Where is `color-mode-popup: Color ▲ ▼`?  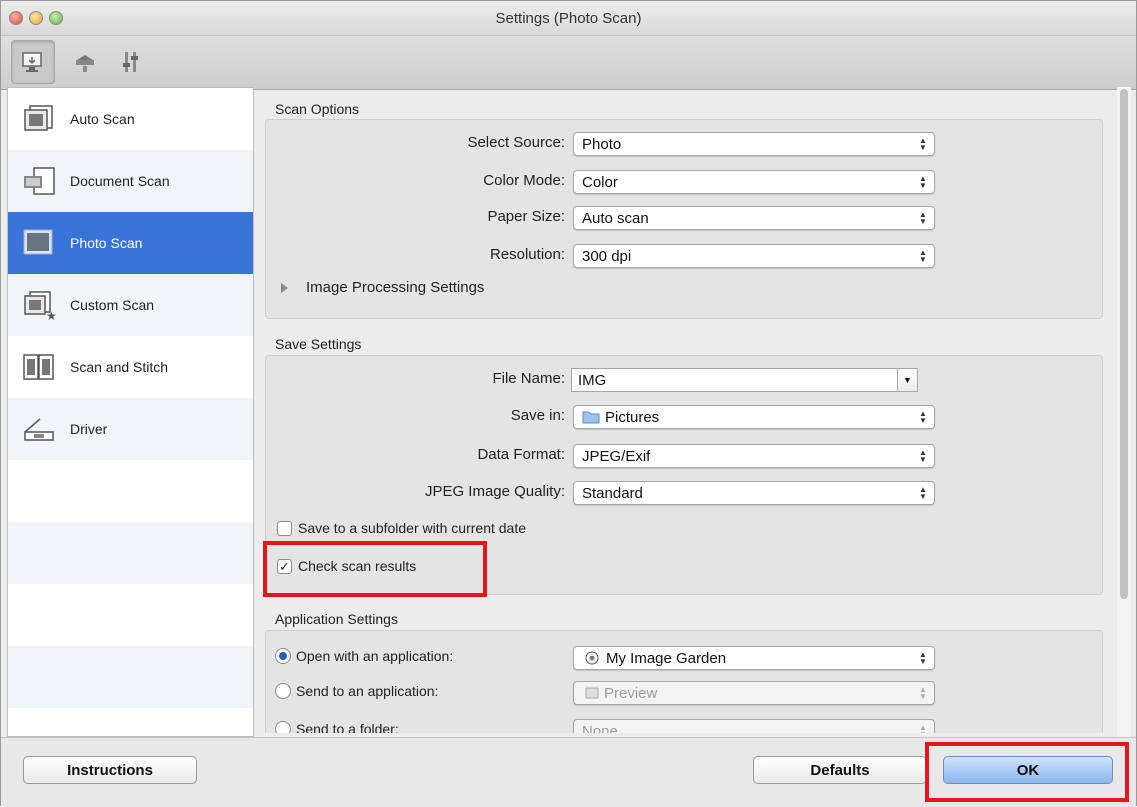
color-mode-popup: Color ▲ ▼ is located at coordinates (754, 182).